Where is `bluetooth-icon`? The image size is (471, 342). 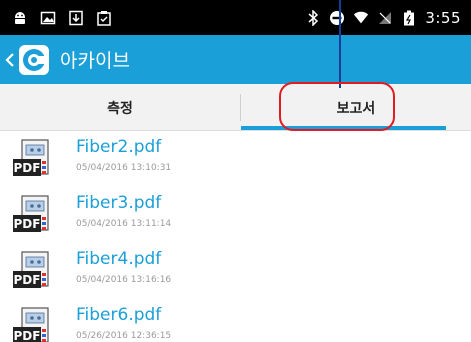 bluetooth-icon is located at coordinates (313, 17).